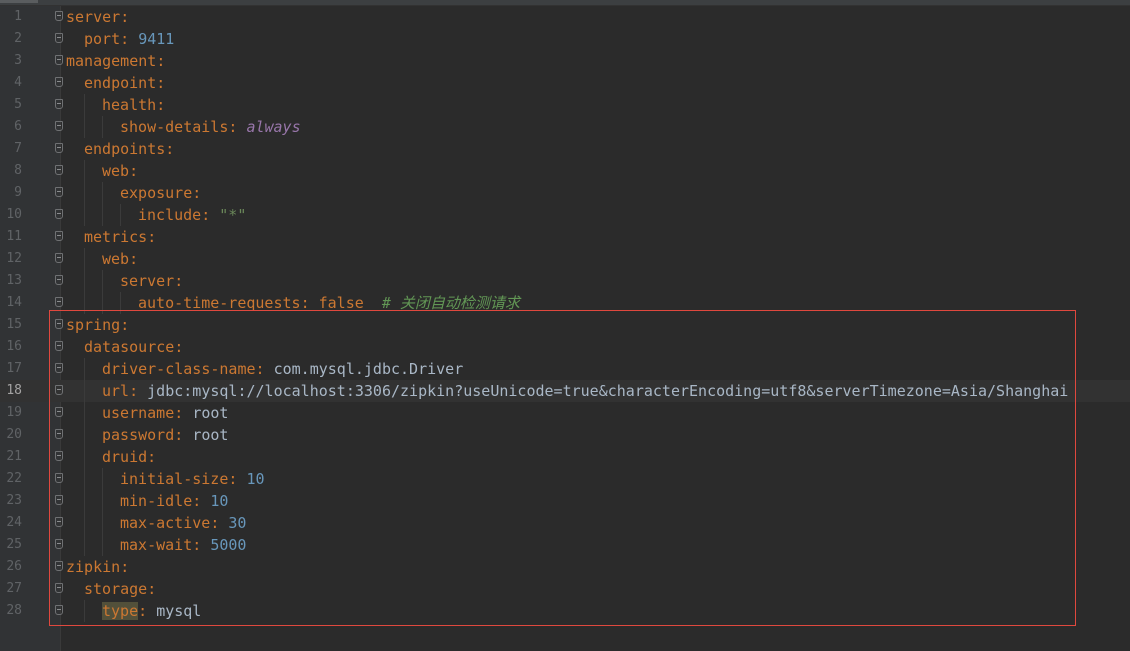 Image resolution: width=1130 pixels, height=651 pixels. Describe the element at coordinates (129, 347) in the screenshot. I see `yaml-key: datasource` at that location.